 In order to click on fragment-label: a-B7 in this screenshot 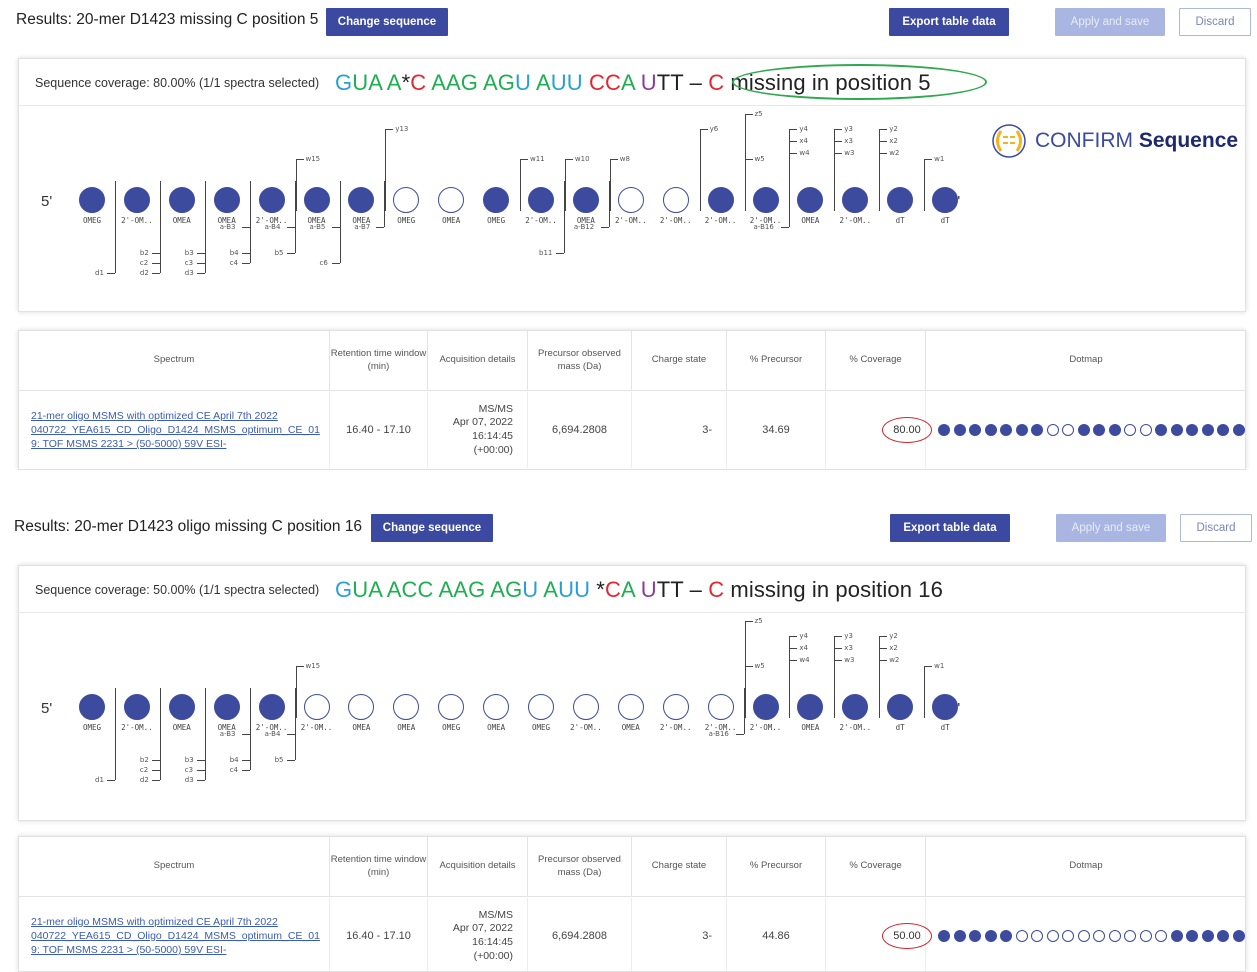, I will do `click(362, 227)`.